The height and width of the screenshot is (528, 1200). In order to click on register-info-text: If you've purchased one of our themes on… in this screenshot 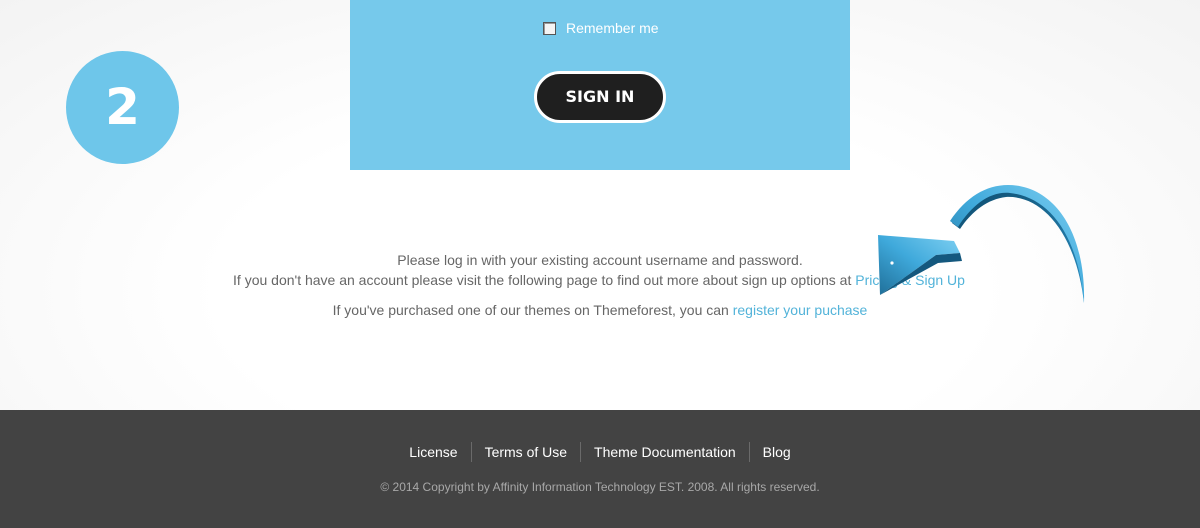, I will do `click(532, 310)`.